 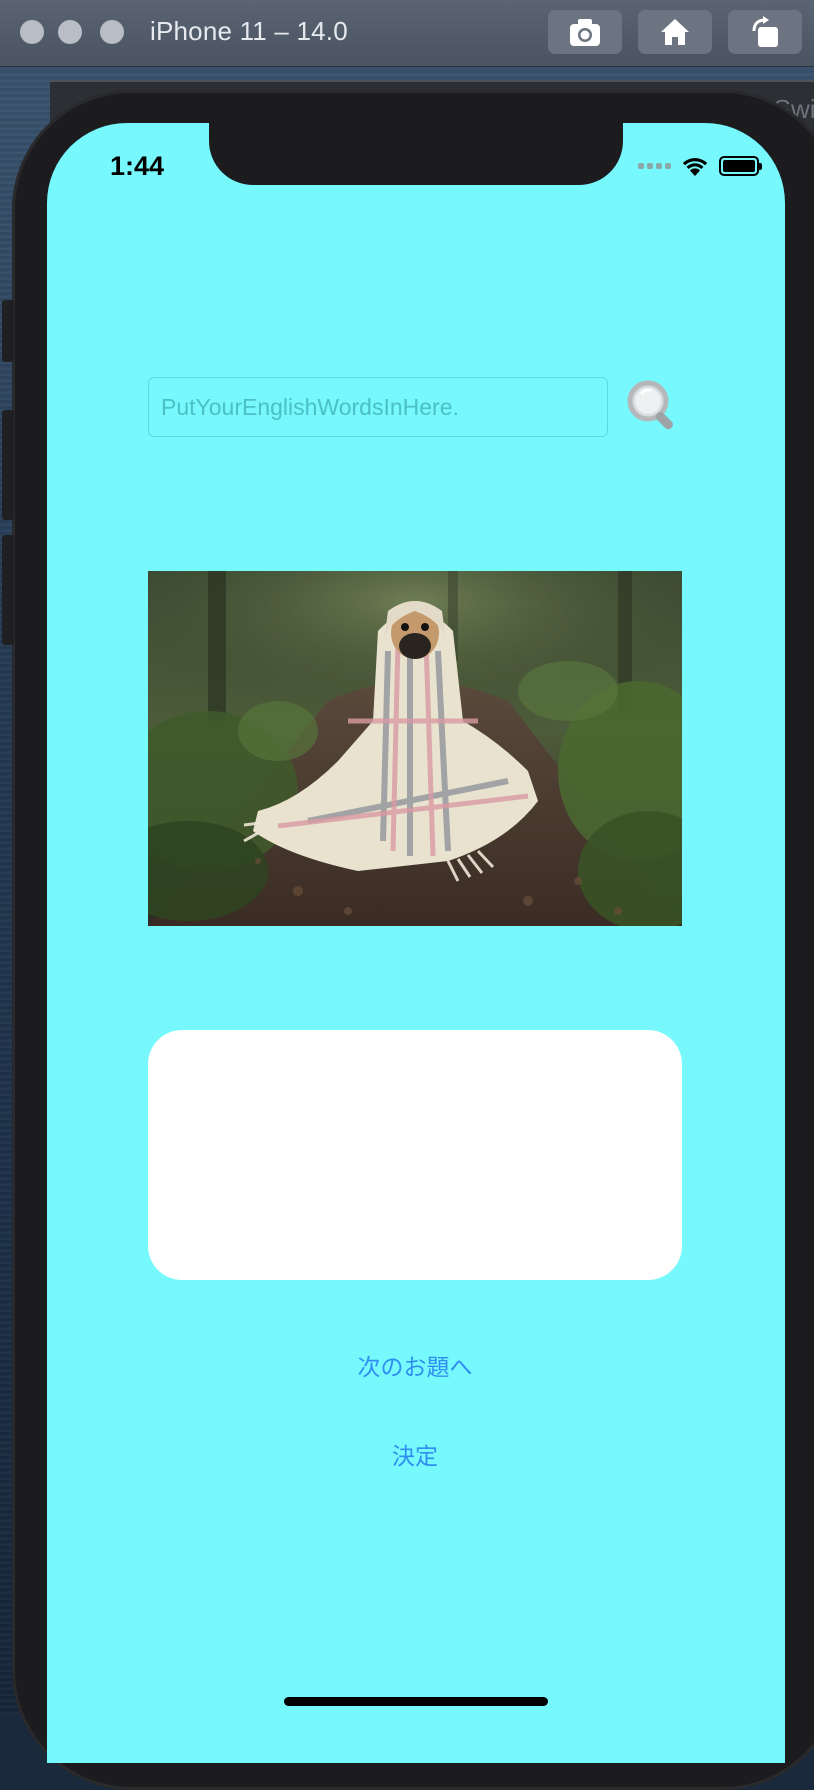 What do you see at coordinates (415, 1365) in the screenshot?
I see `next-question-button: 次のお題へ` at bounding box center [415, 1365].